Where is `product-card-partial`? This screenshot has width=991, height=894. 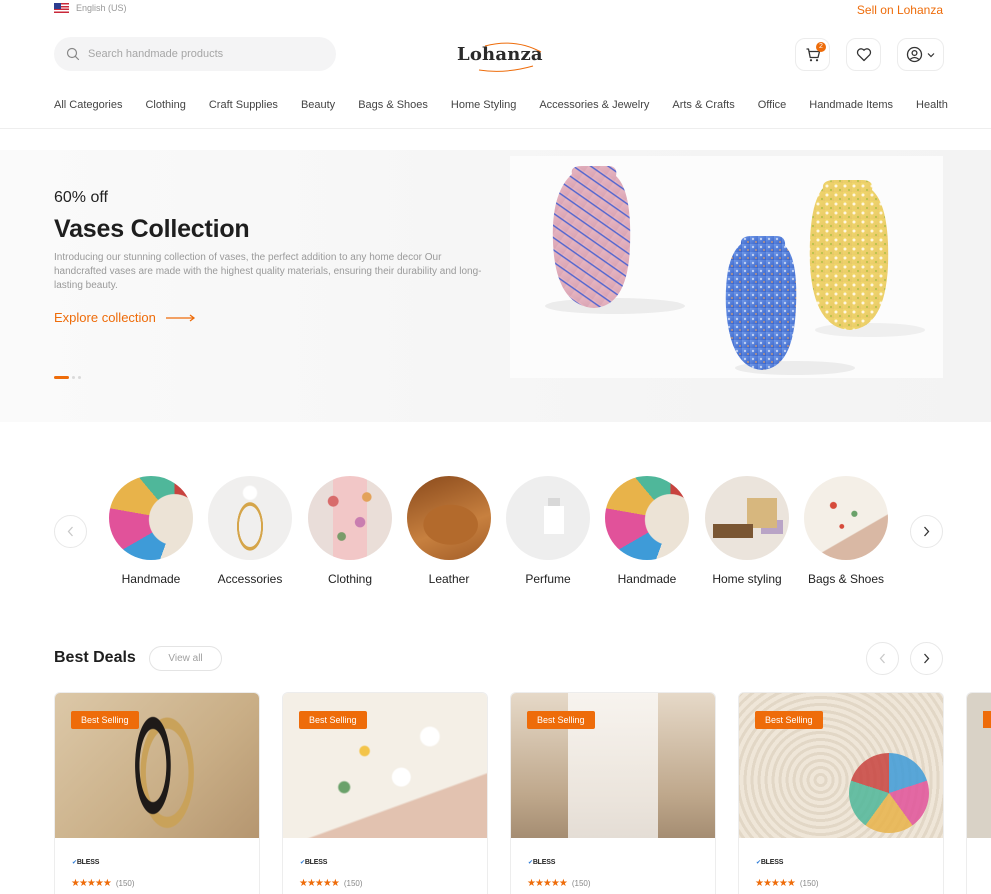
product-card-partial is located at coordinates (978, 793).